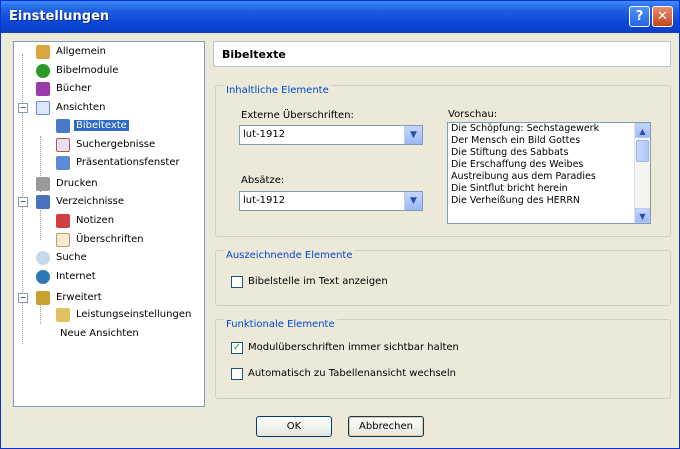 The height and width of the screenshot is (449, 680). What do you see at coordinates (64, 89) in the screenshot?
I see `tree-item-buecher: Bücher` at bounding box center [64, 89].